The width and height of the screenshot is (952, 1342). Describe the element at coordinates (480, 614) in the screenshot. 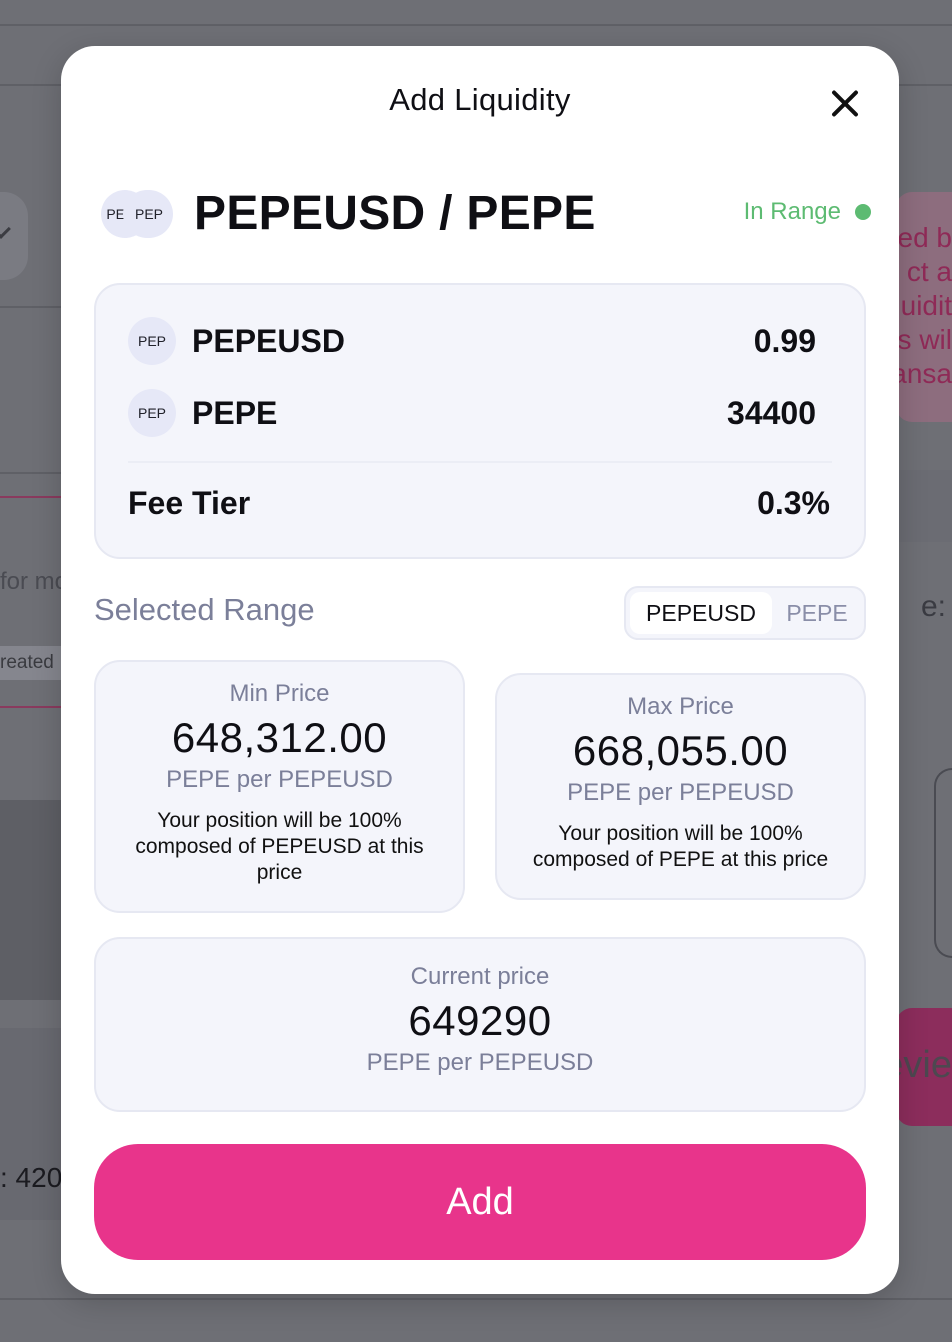

I see `selected-range-header: Selected Range PEPEUSD PEPE` at that location.